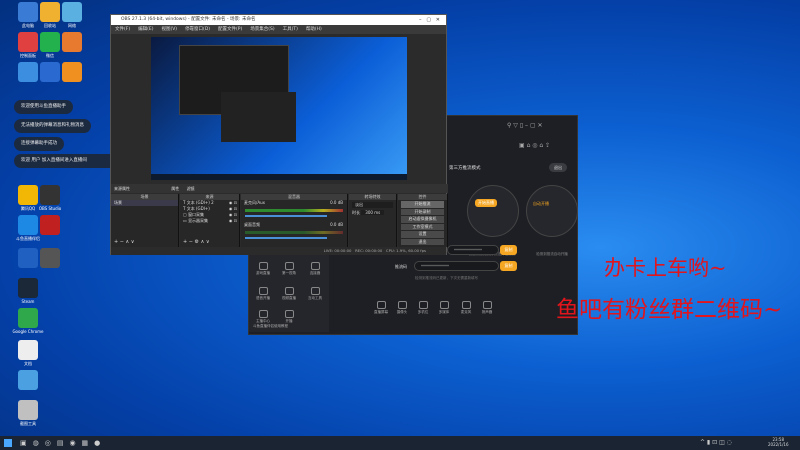 The height and width of the screenshot is (450, 800). I want to click on side-tools: 游戏直播 第一视角 连接器 语音开播 视频直播 互动工具 主播中心 开播, so click(289, 293).